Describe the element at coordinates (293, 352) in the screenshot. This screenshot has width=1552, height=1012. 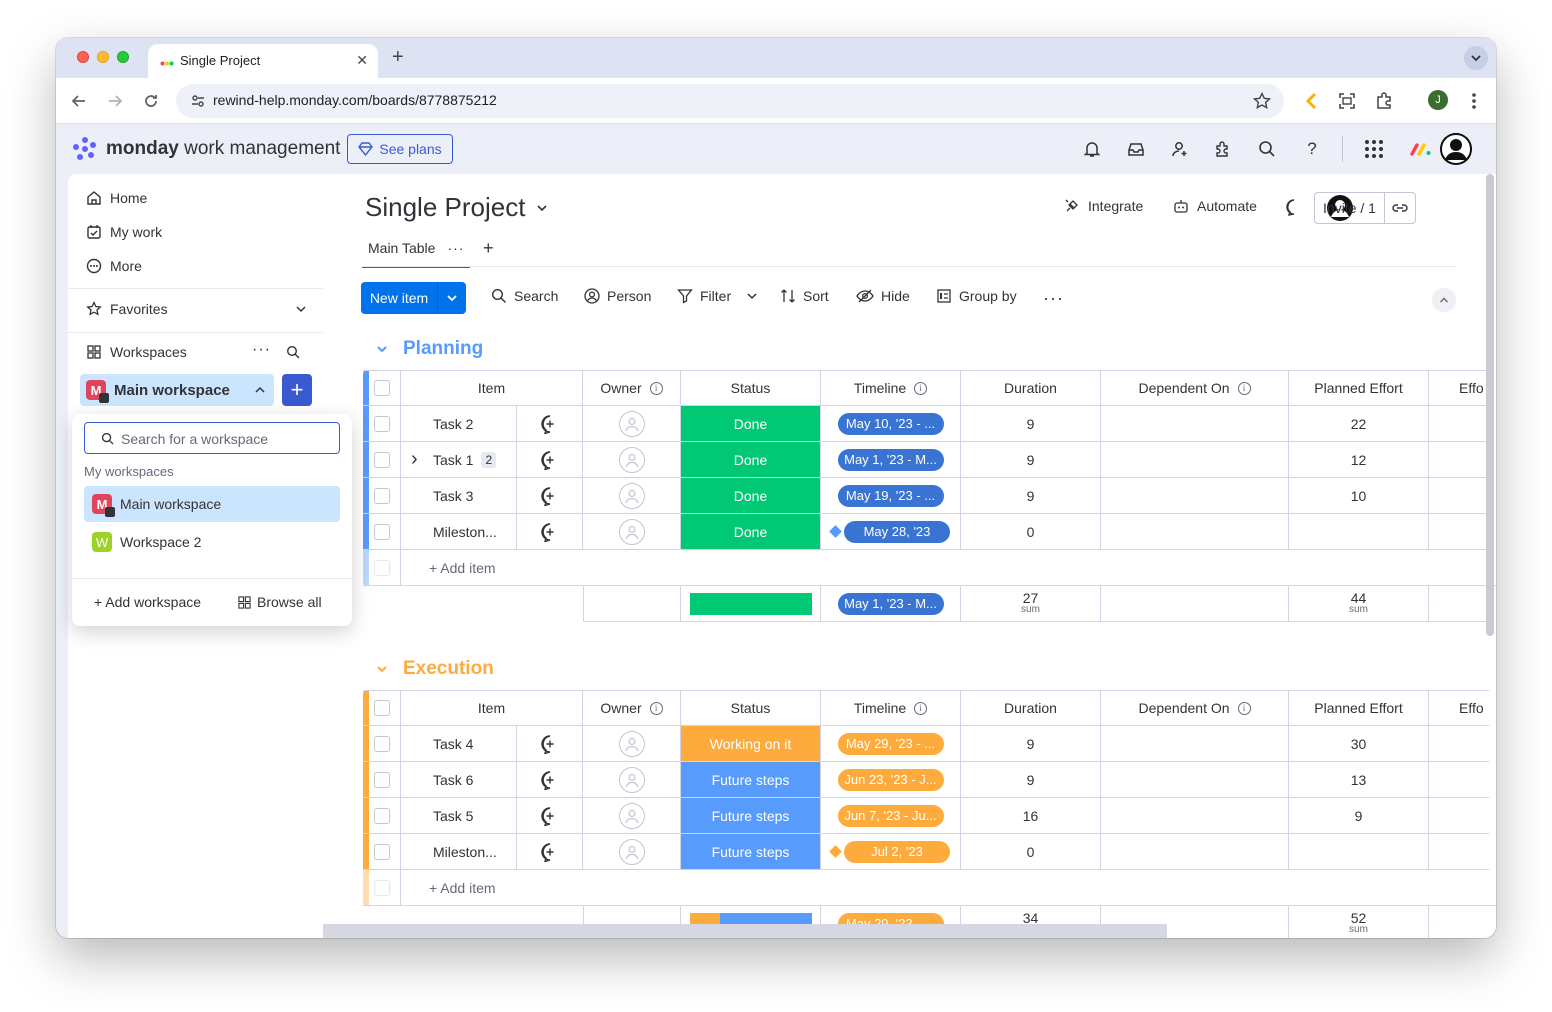
I see `workspaces-search-icon` at that location.